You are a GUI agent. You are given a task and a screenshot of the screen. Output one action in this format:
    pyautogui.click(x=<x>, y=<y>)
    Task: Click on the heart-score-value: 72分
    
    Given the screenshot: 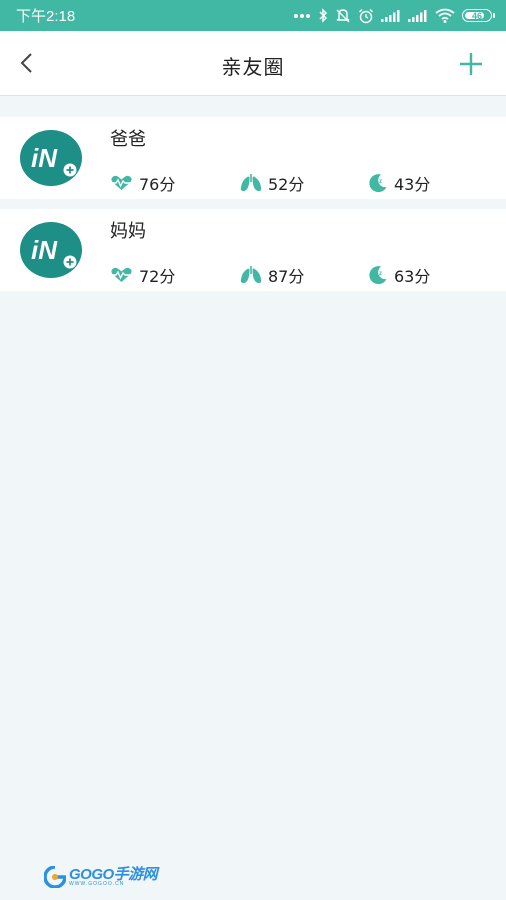 What is the action you would take?
    pyautogui.click(x=157, y=276)
    